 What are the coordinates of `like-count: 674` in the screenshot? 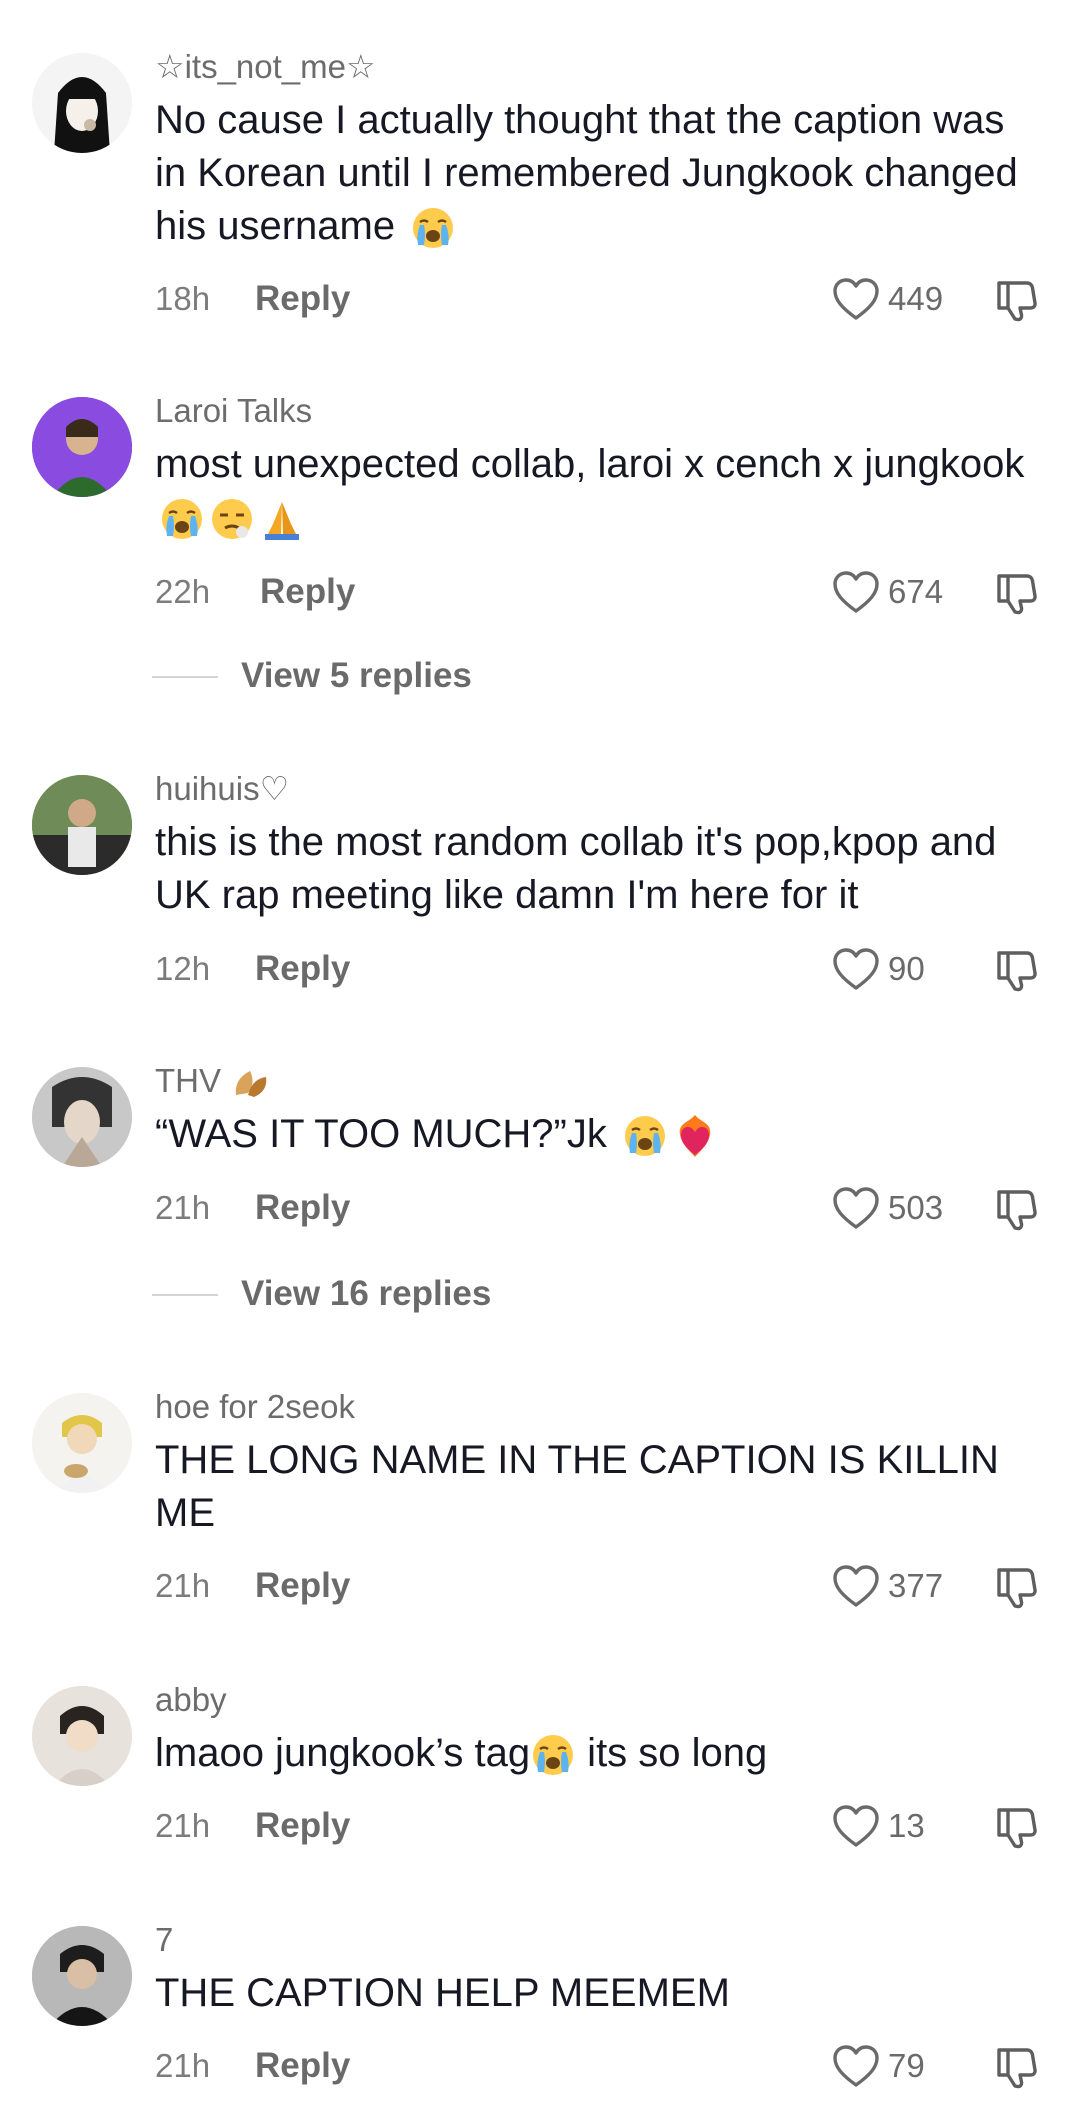 It's located at (916, 591).